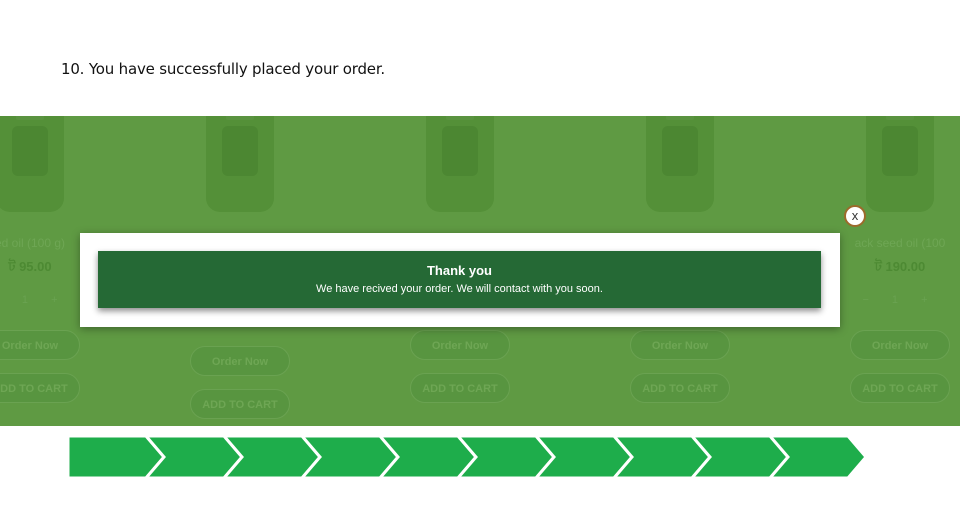  I want to click on product-price: ট 190.00, so click(900, 266).